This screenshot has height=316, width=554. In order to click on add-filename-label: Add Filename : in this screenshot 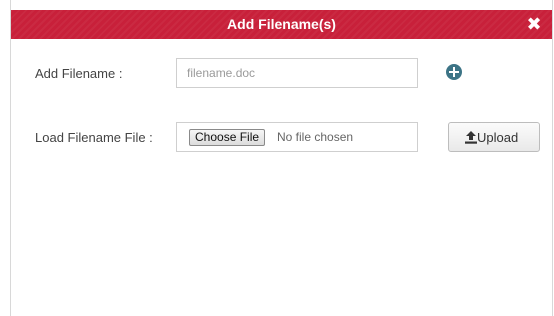, I will do `click(79, 73)`.